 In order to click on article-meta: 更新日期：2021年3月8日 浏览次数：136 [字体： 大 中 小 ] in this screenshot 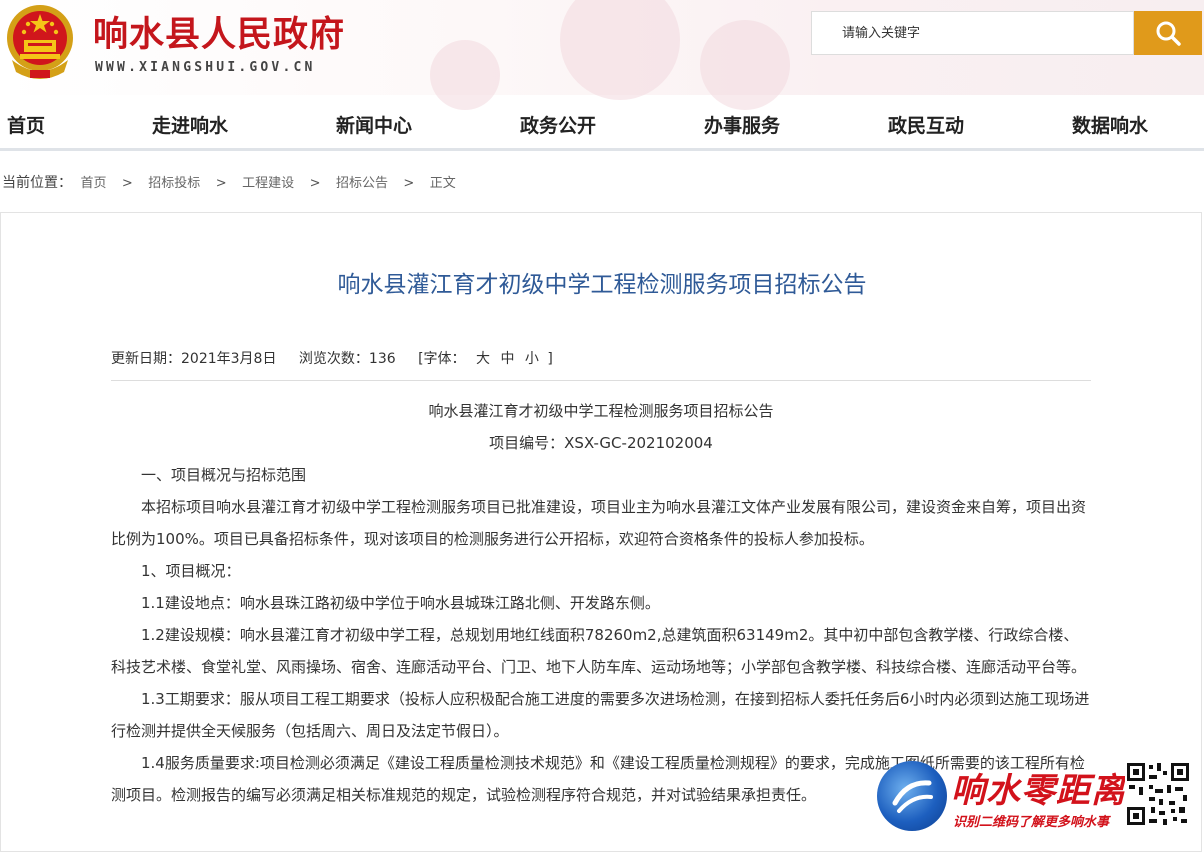, I will do `click(332, 358)`.